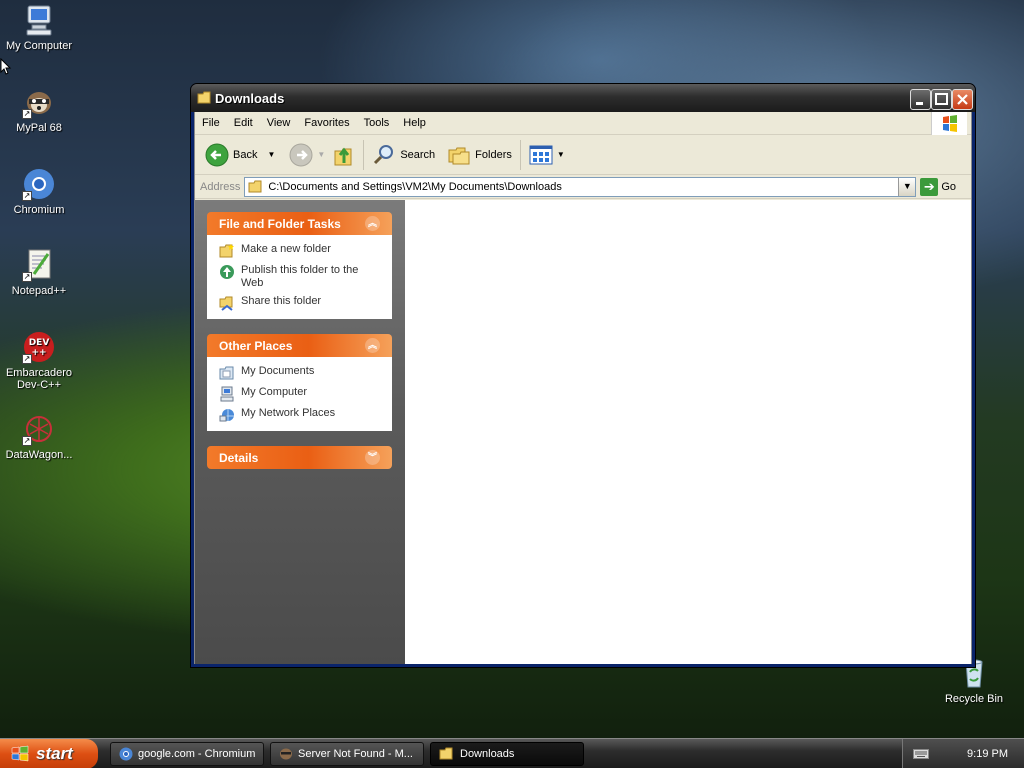  I want to click on go-button-label: Go, so click(949, 186).